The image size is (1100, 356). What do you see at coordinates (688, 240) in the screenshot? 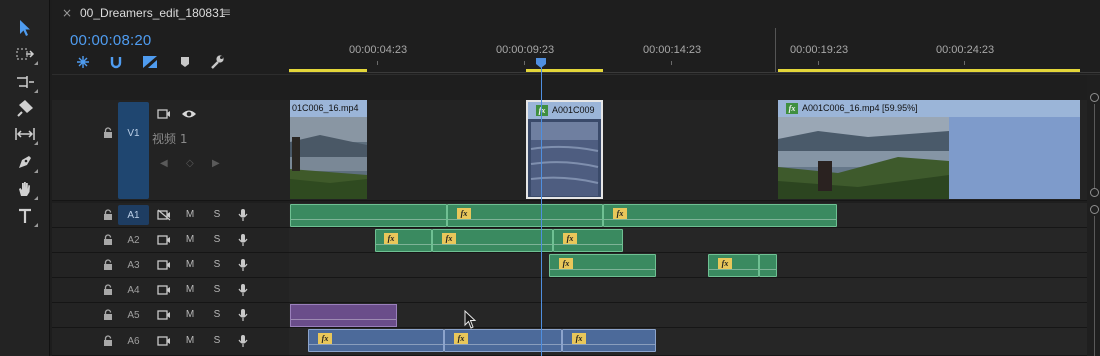
I see `audio-lane-a2: fx fx fx` at bounding box center [688, 240].